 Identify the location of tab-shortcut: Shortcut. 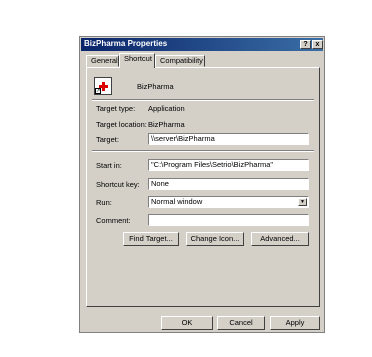
(137, 60).